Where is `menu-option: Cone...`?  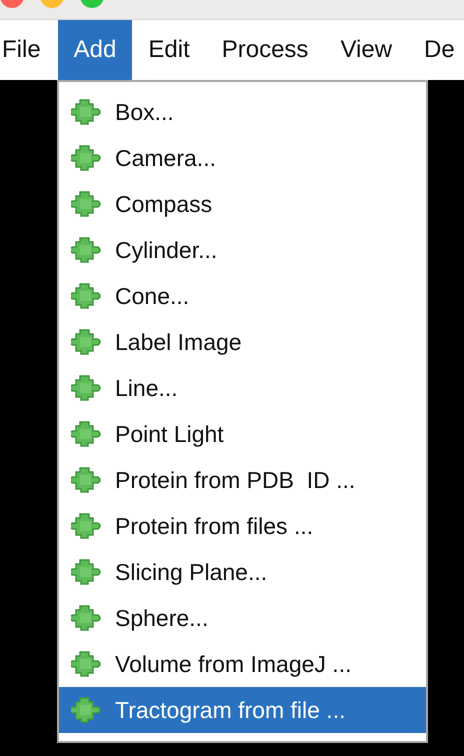
menu-option: Cone... is located at coordinates (242, 296).